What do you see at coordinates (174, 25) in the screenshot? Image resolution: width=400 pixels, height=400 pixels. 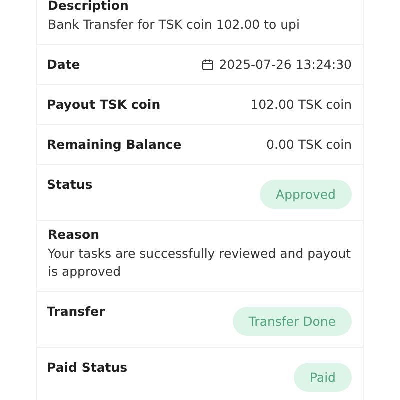 I see `field-value: Bank Transfer for TSK coin 102.00 to upi` at bounding box center [174, 25].